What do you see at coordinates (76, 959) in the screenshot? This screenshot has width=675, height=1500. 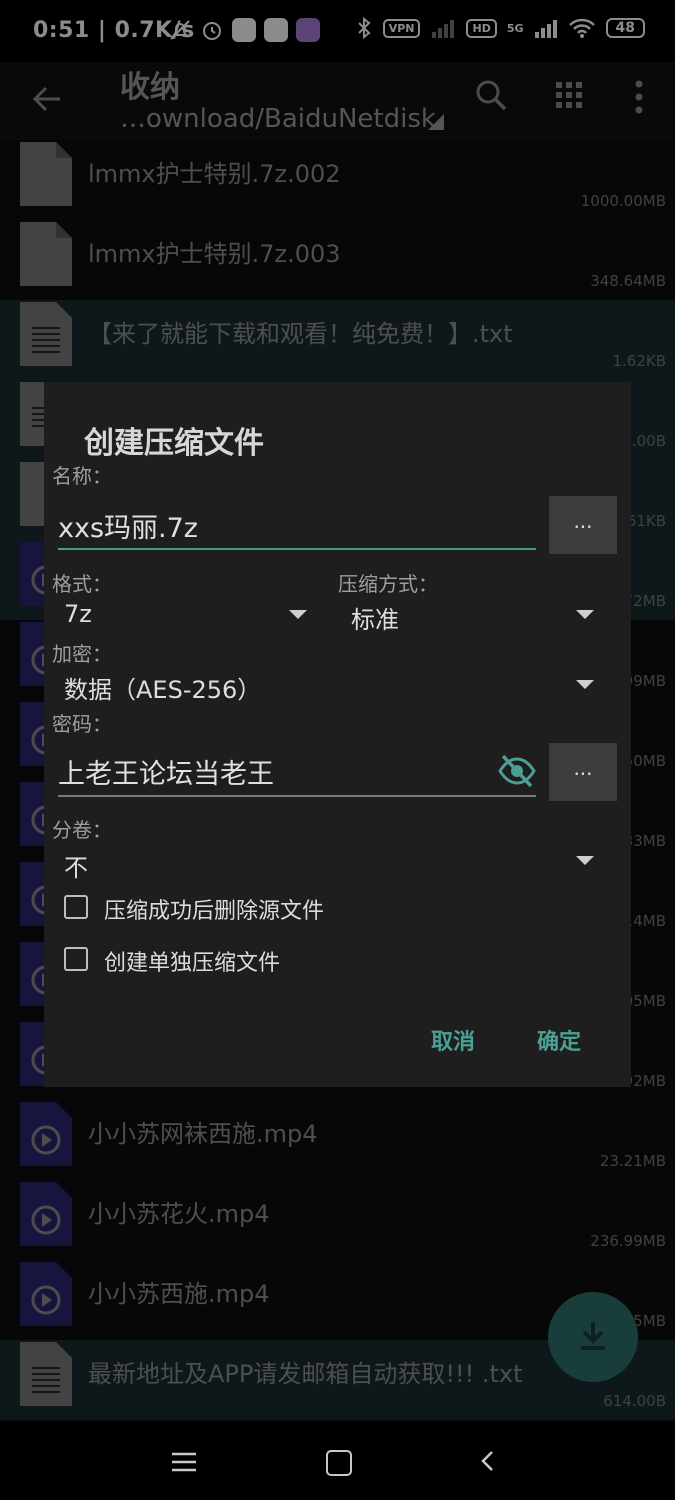 I see `separate-archive-checkbox` at bounding box center [76, 959].